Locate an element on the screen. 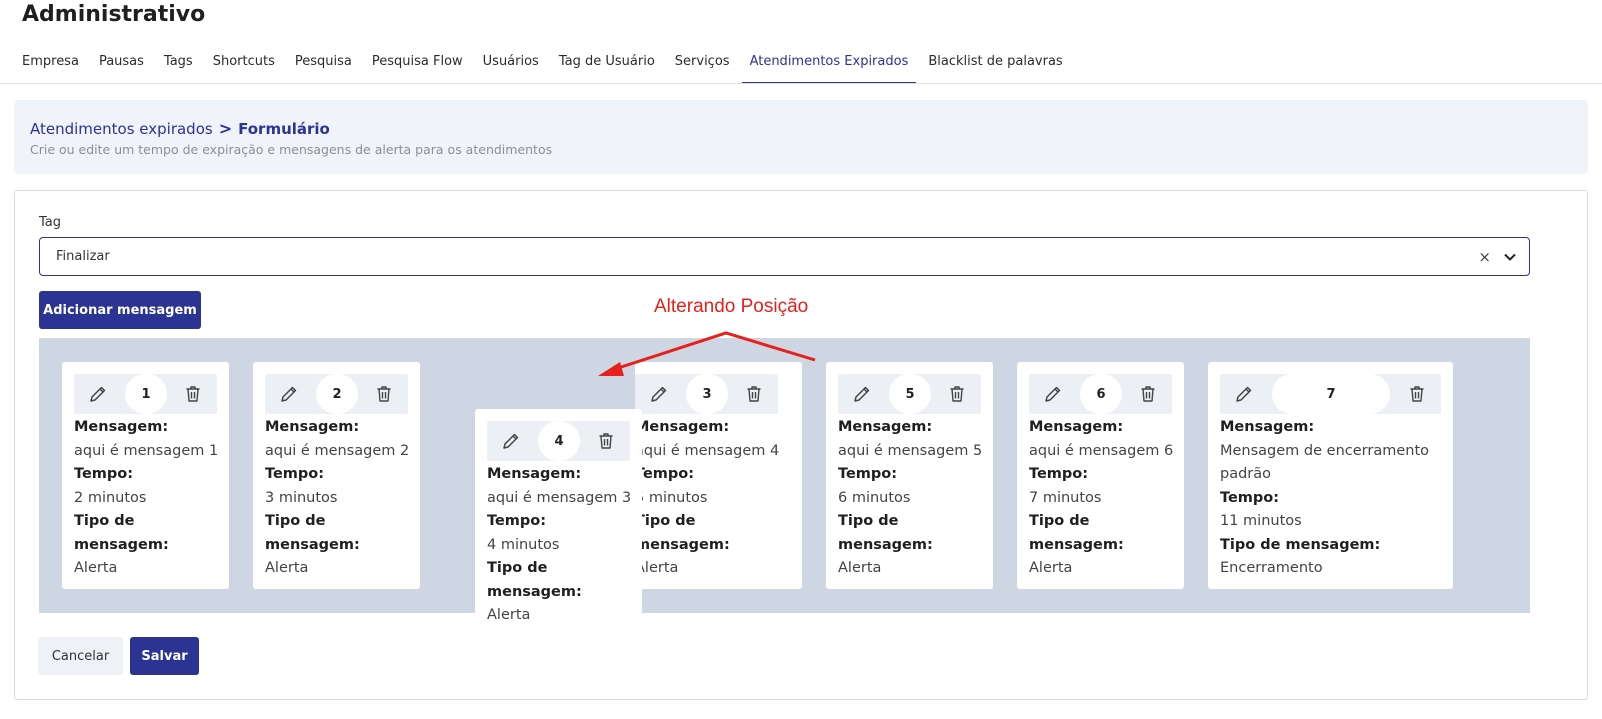 This screenshot has height=719, width=1602. mensagem-value: aqui é mensagem 5 is located at coordinates (910, 450).